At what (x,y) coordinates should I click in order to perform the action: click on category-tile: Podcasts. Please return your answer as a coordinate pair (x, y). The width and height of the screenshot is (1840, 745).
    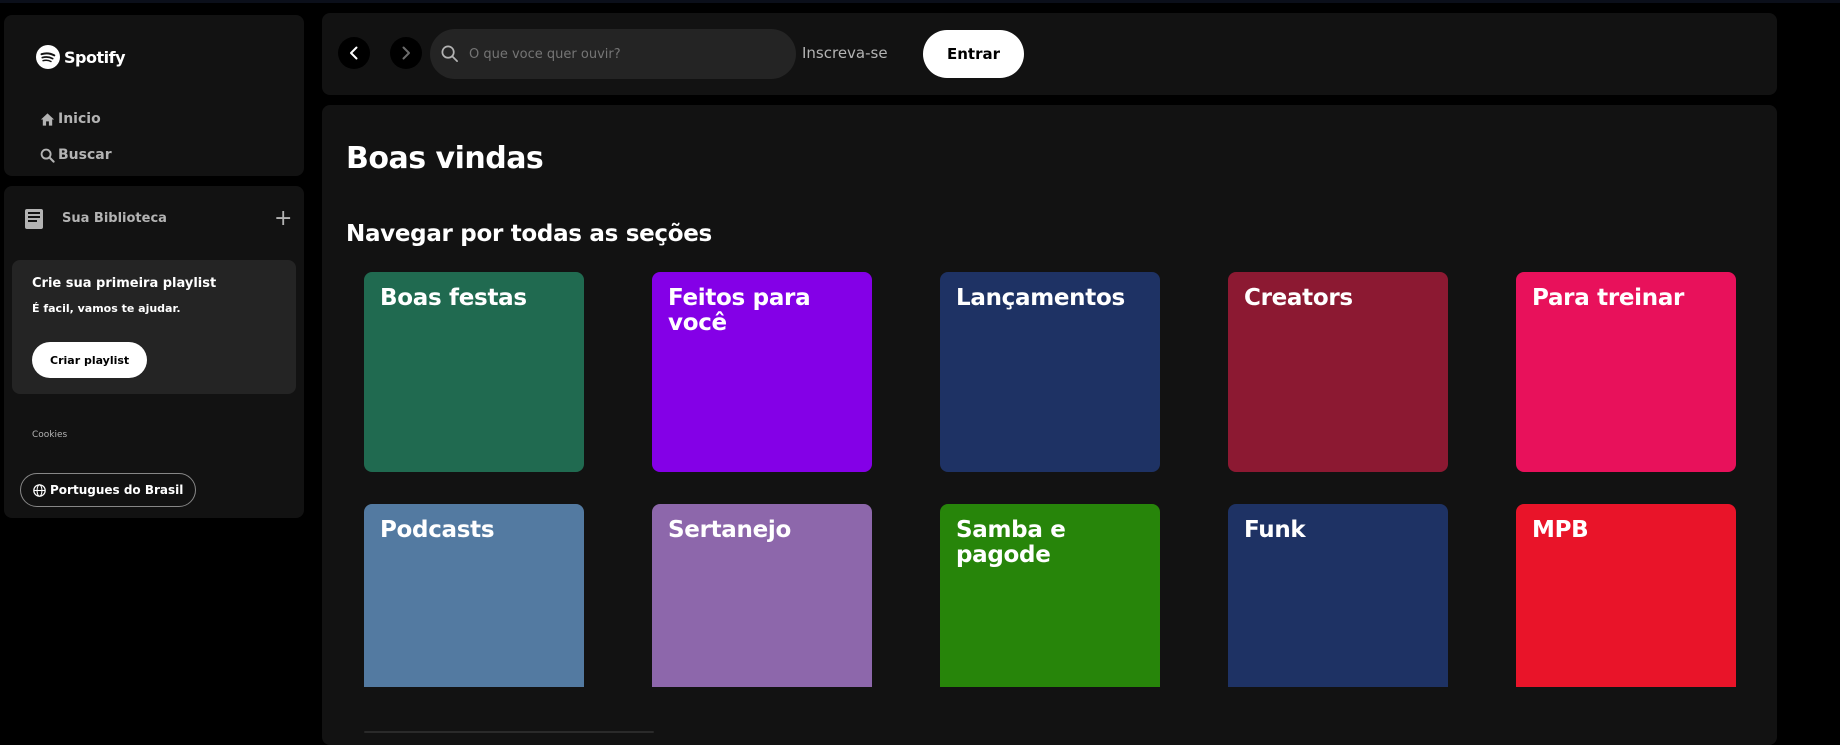
    Looking at the image, I should click on (474, 595).